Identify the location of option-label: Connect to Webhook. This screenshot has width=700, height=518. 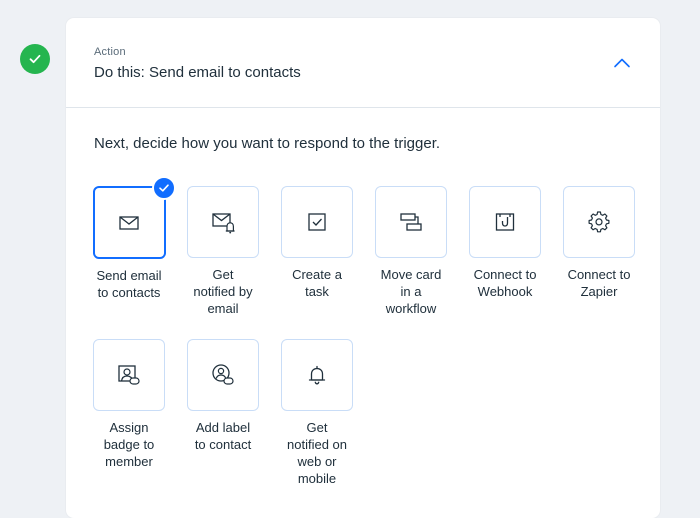
(505, 283).